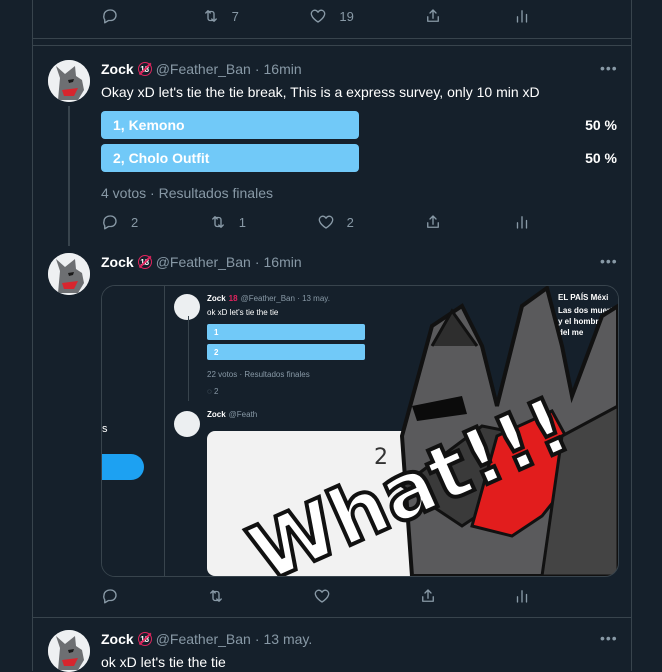 The image size is (662, 672). What do you see at coordinates (149, 125) in the screenshot?
I see `poll-option-label: 1, Kemono` at bounding box center [149, 125].